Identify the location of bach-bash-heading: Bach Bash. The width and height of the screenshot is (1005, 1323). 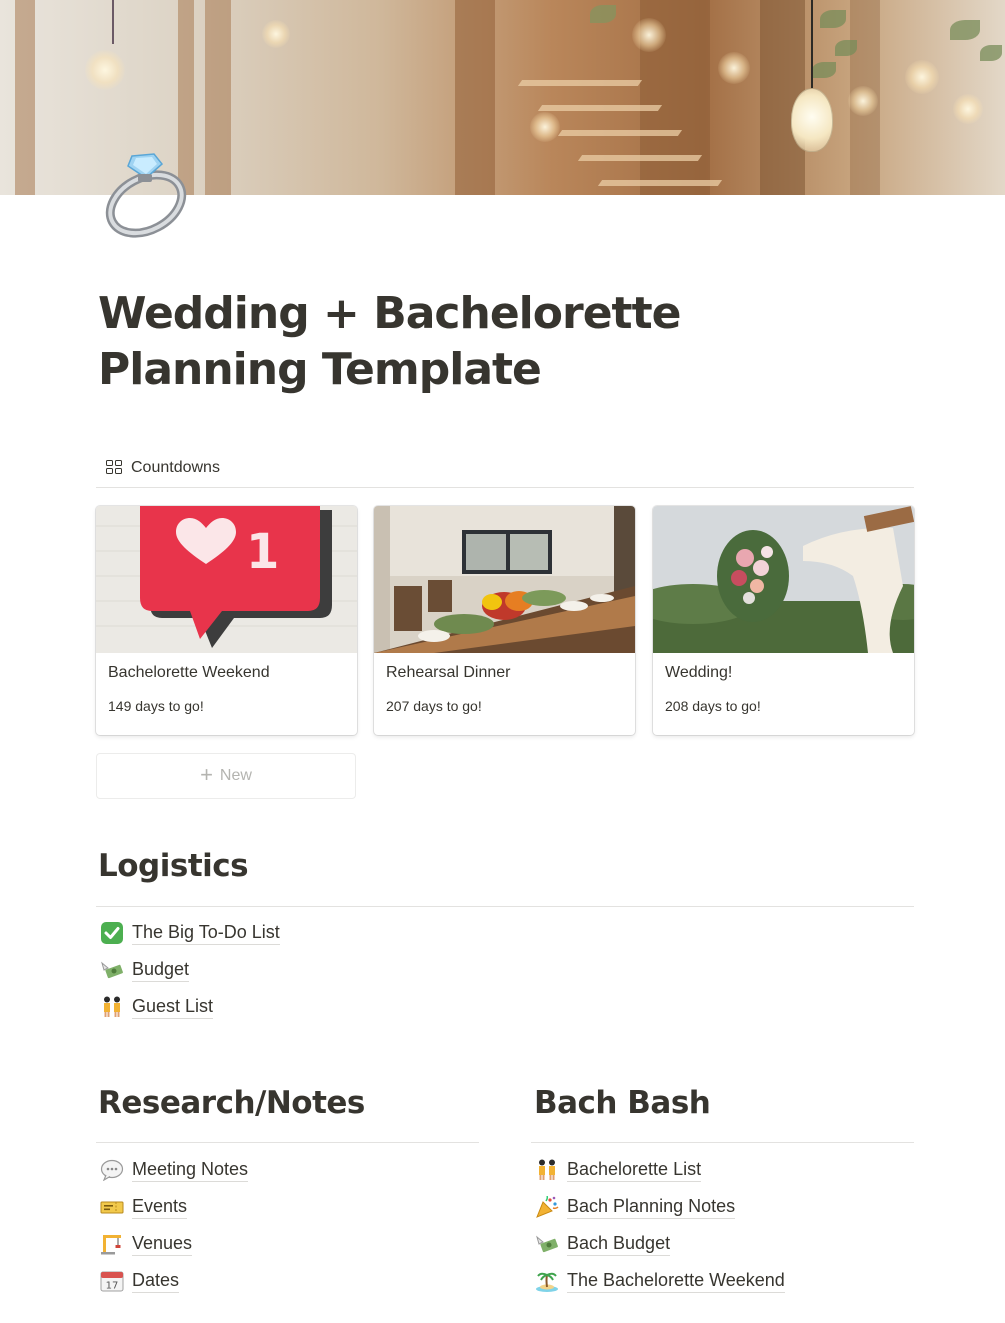
(622, 1103).